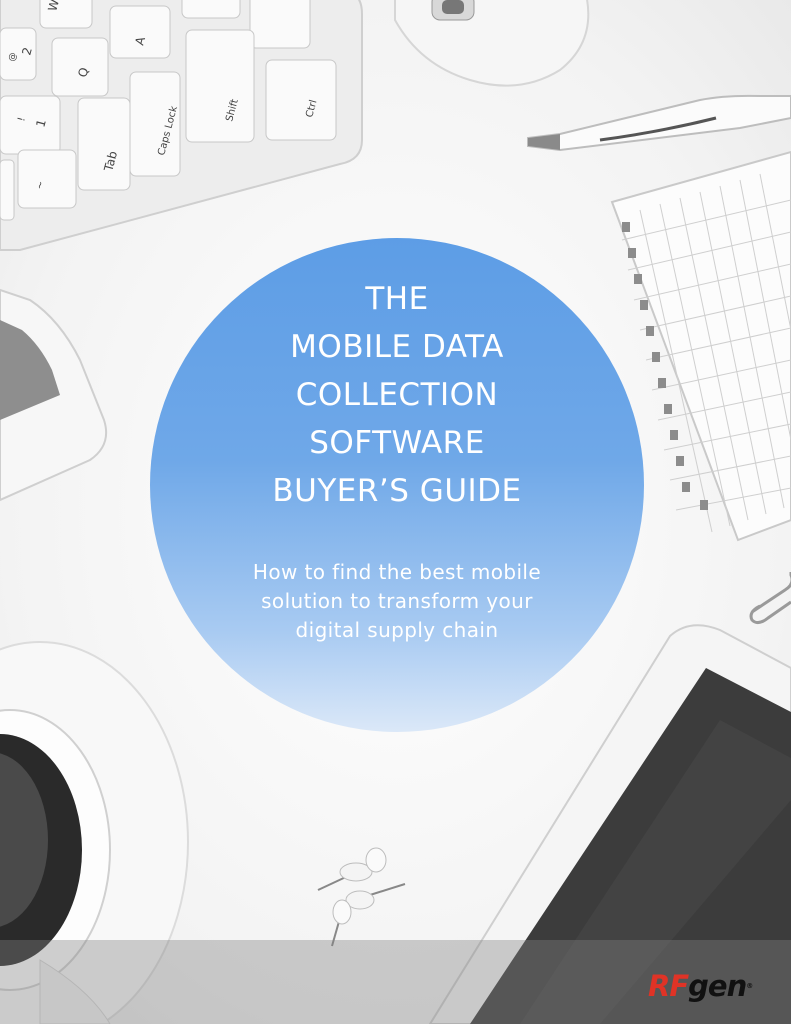 This screenshot has width=791, height=1024. What do you see at coordinates (181, 125) in the screenshot?
I see `keyboard` at bounding box center [181, 125].